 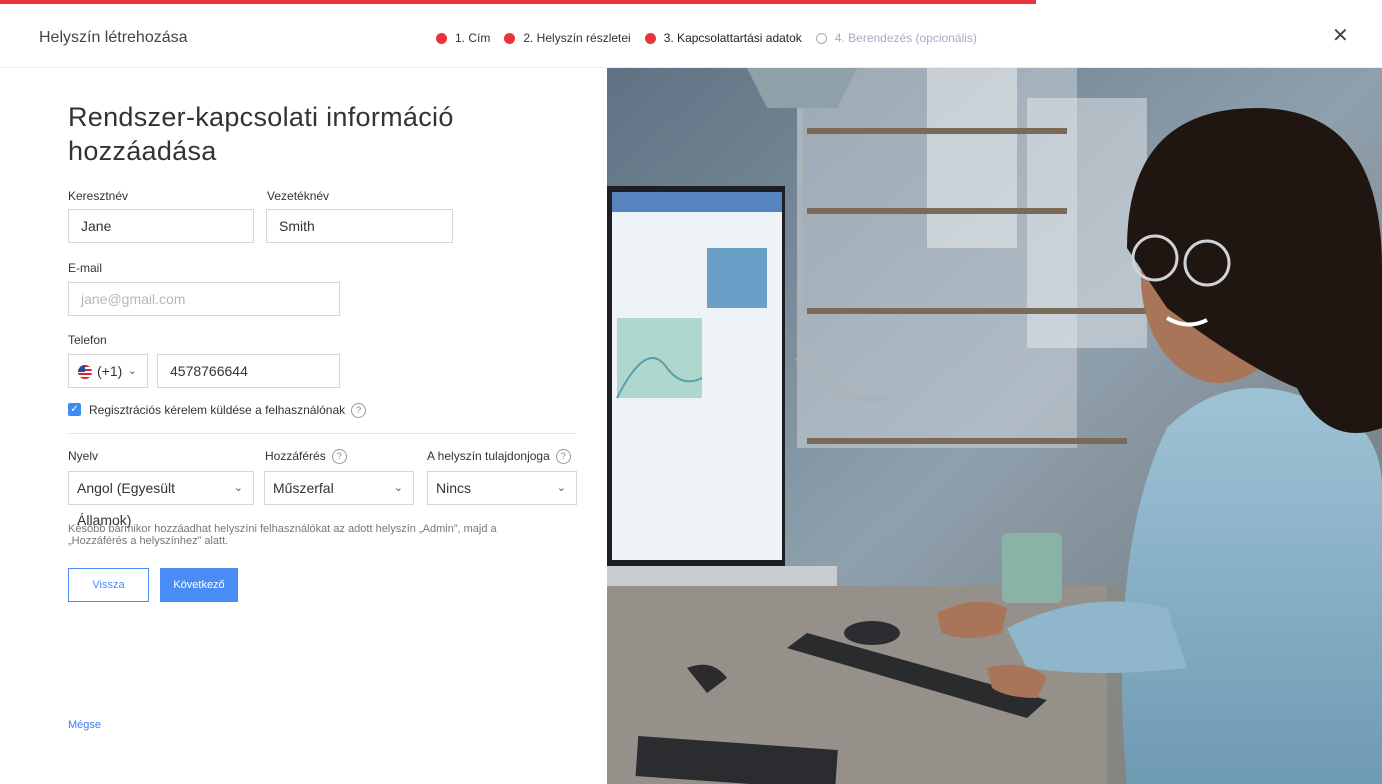 What do you see at coordinates (339, 488) in the screenshot?
I see `access-select: Műszerfal ⌄` at bounding box center [339, 488].